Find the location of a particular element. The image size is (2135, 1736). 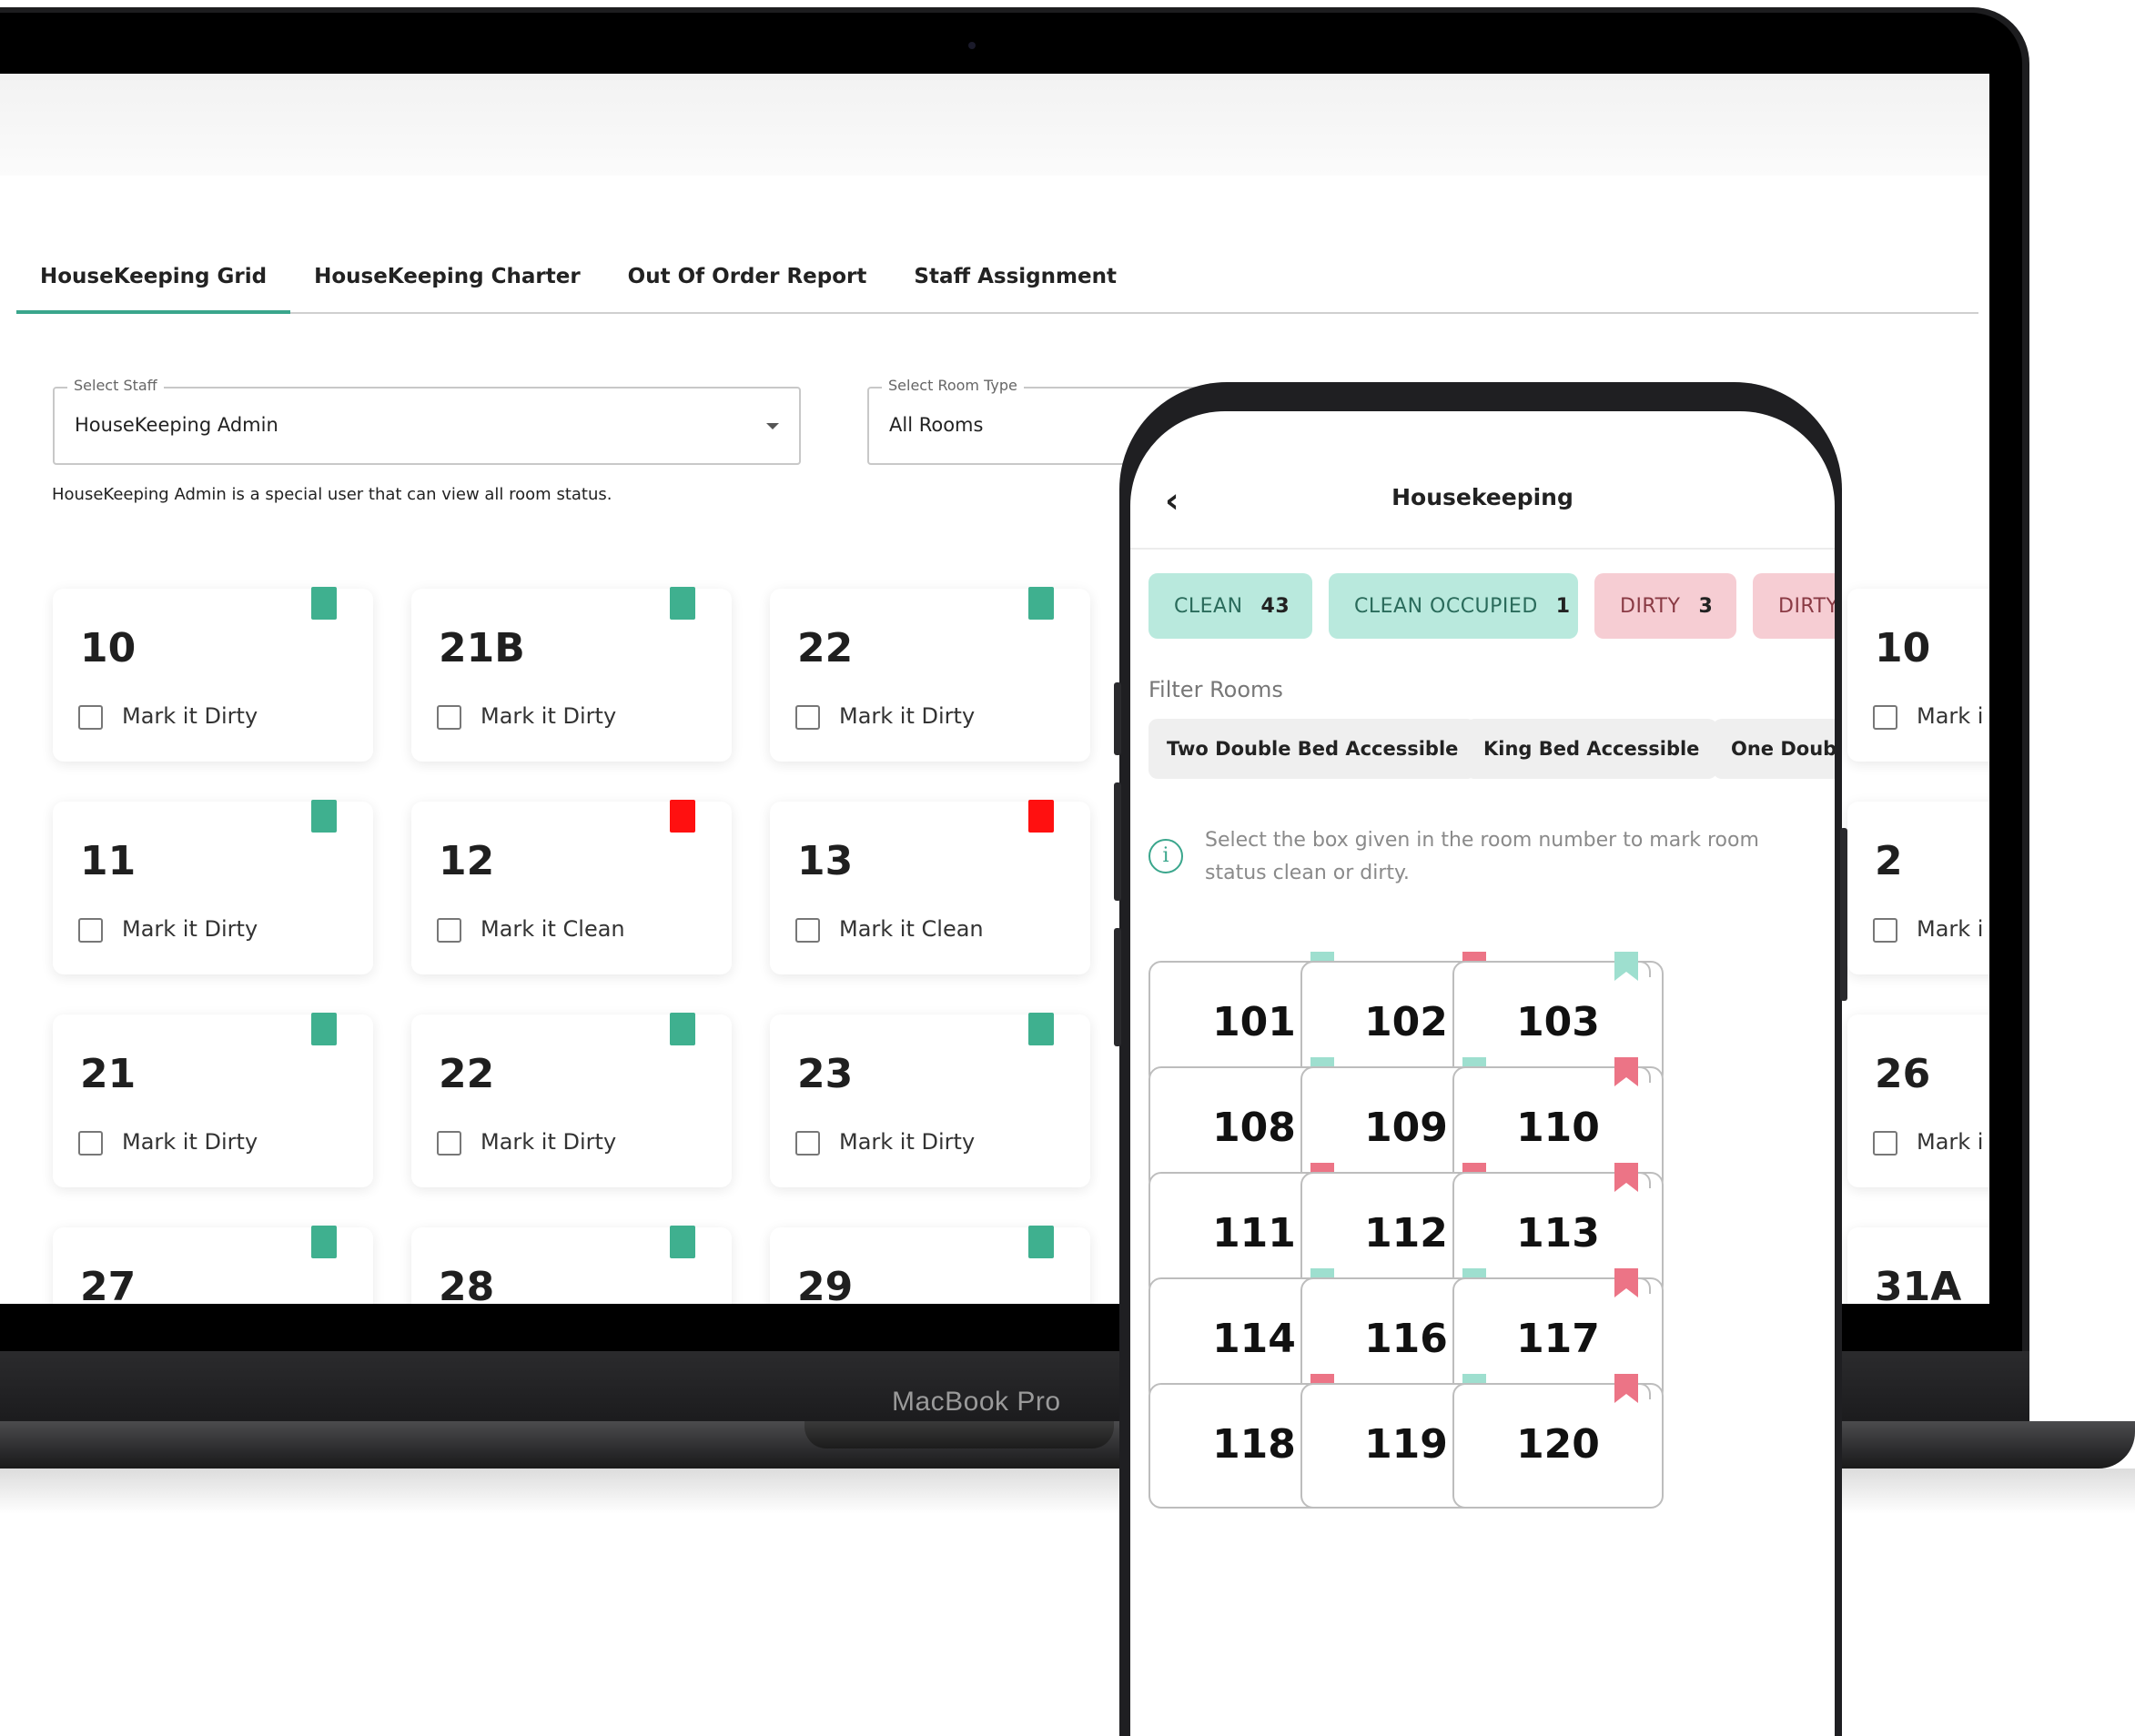

room-card: 26 Mark i is located at coordinates (1918, 1101).